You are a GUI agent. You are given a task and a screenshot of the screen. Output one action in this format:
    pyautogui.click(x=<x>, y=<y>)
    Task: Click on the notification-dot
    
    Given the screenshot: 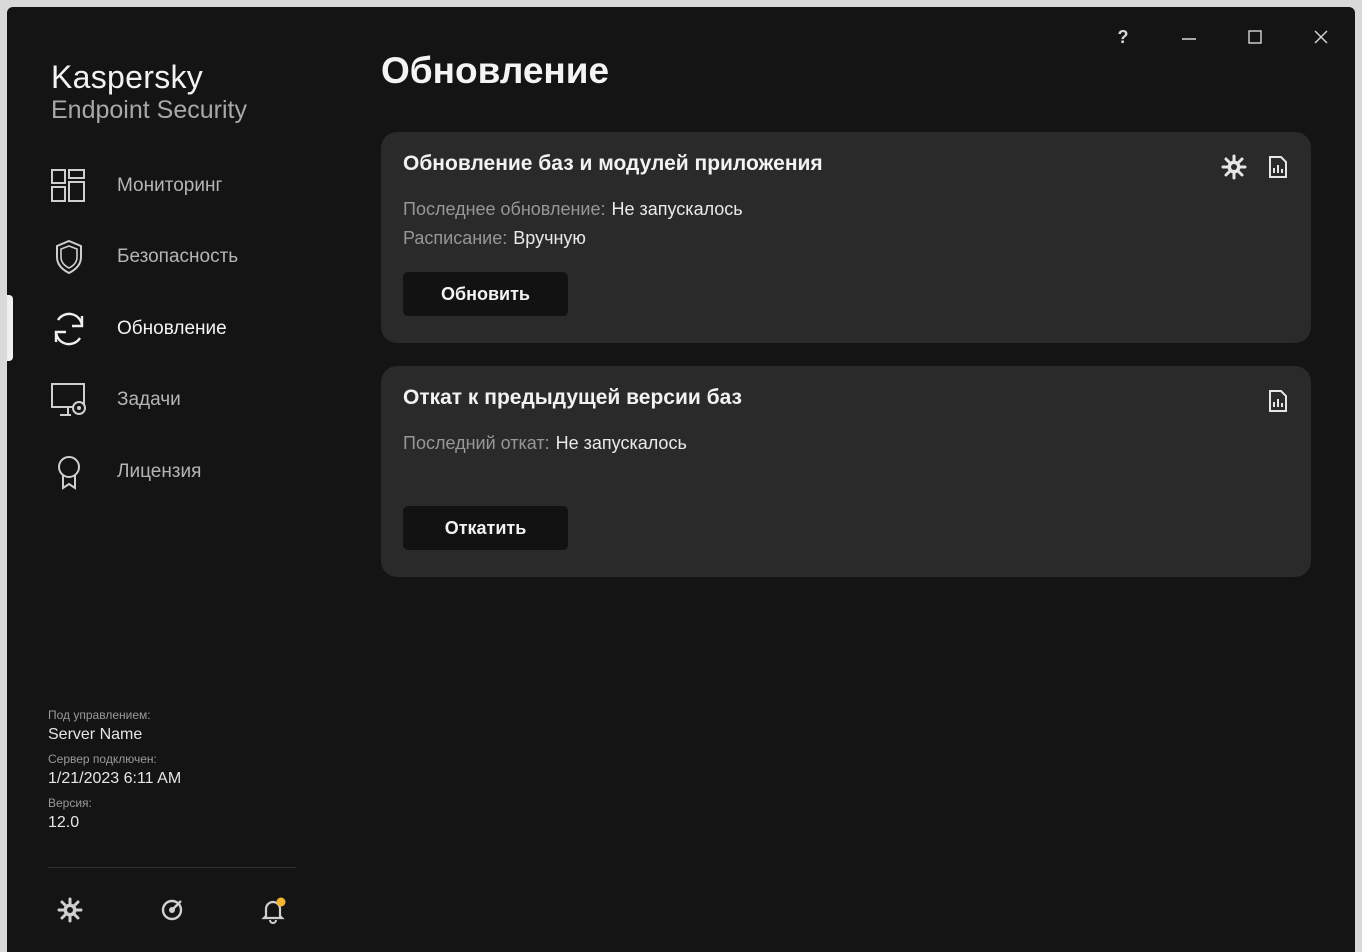 What is the action you would take?
    pyautogui.click(x=281, y=902)
    